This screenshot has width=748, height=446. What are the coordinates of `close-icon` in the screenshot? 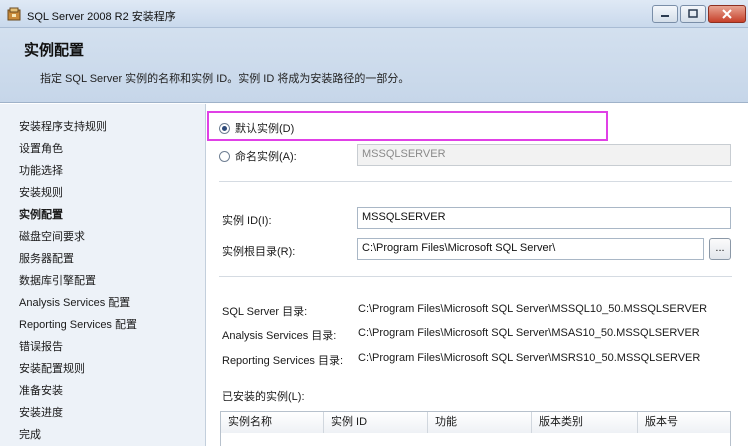 It's located at (727, 14).